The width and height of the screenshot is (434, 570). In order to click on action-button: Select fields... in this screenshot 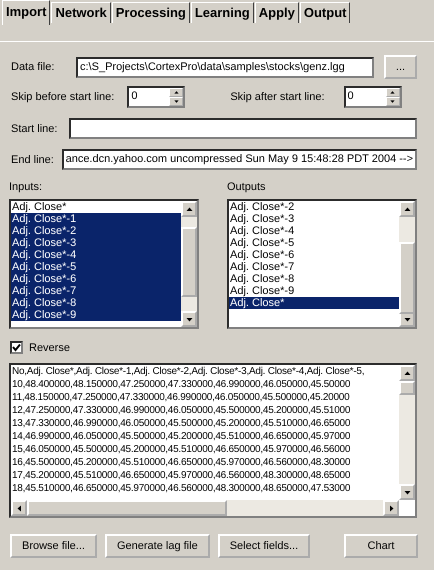, I will do `click(264, 546)`.